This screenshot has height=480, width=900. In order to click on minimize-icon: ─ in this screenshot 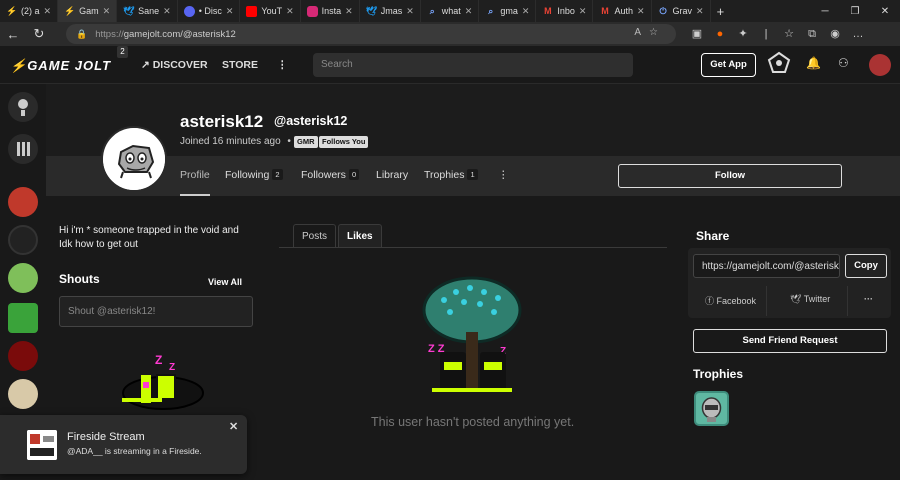, I will do `click(825, 11)`.